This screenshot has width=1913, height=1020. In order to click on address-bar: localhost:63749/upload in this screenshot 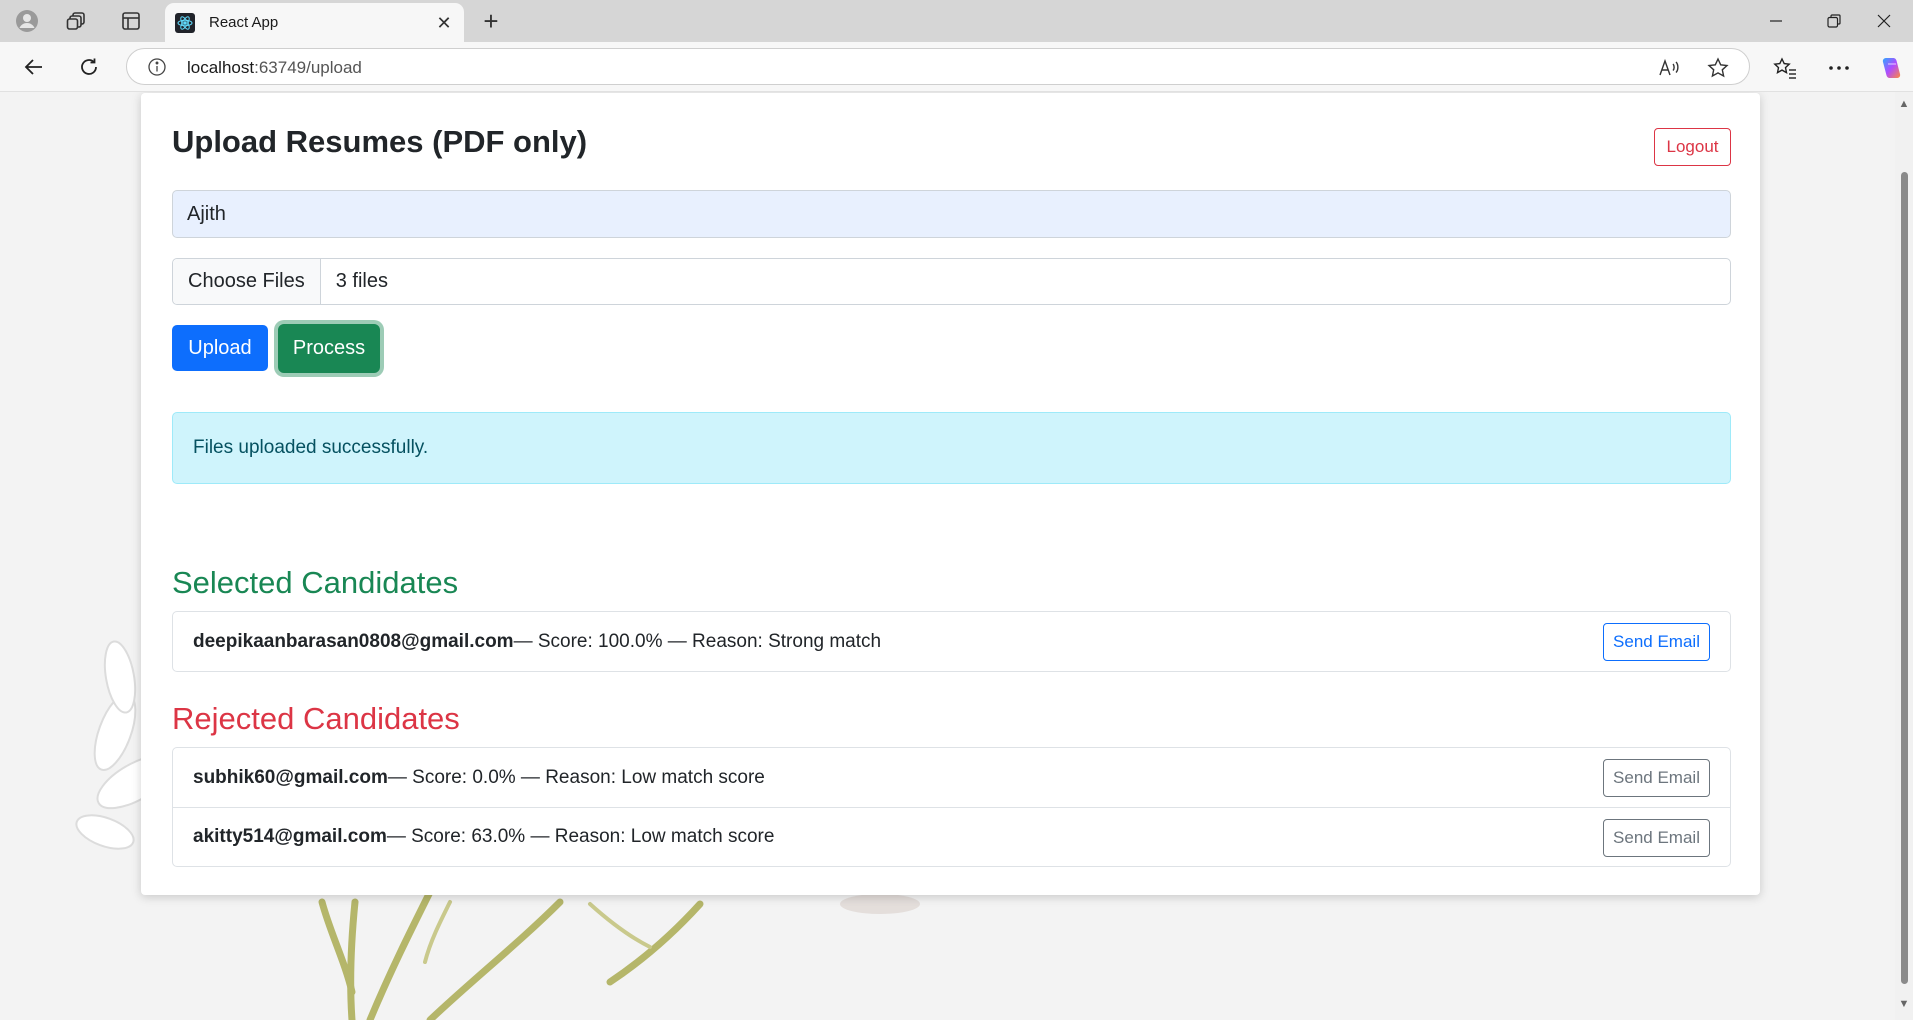, I will do `click(938, 66)`.